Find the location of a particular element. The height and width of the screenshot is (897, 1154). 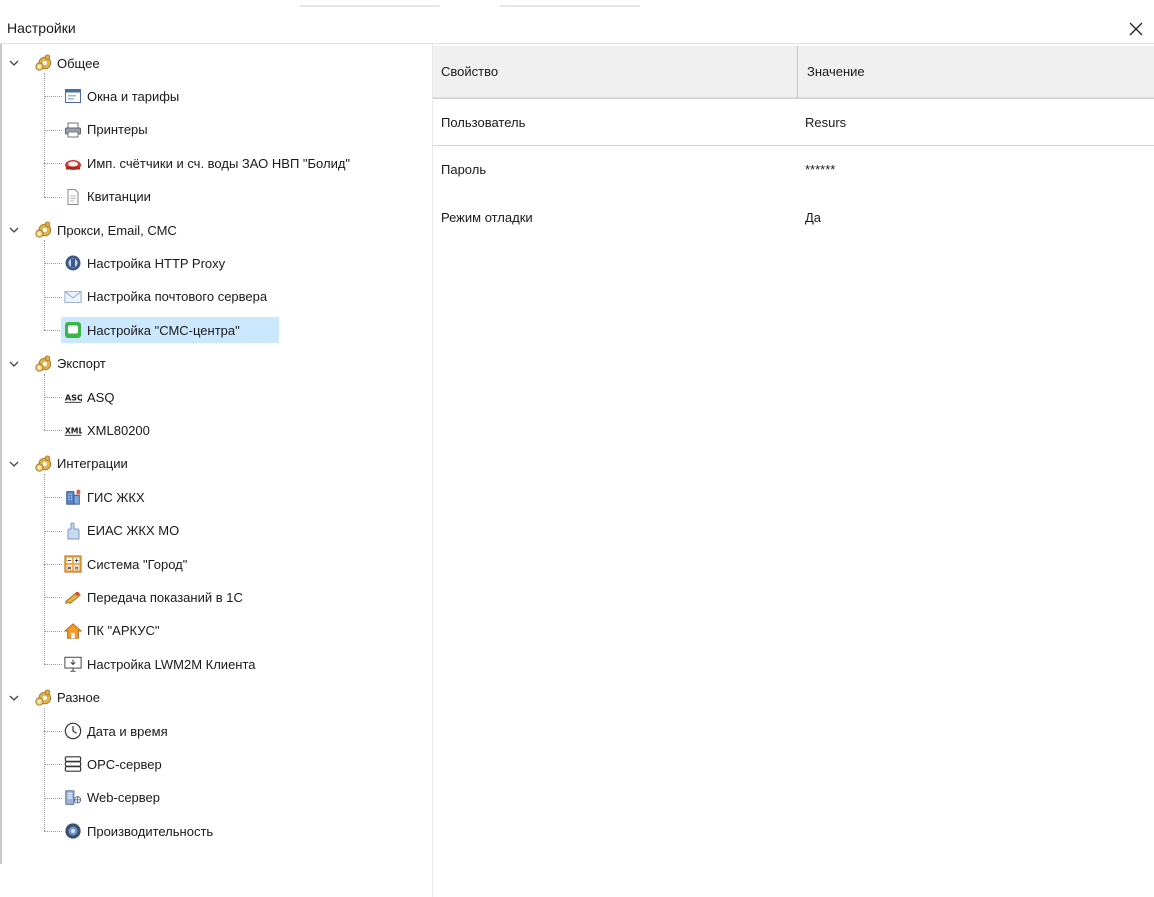

tree-item-label: Система "Город" is located at coordinates (137, 564).